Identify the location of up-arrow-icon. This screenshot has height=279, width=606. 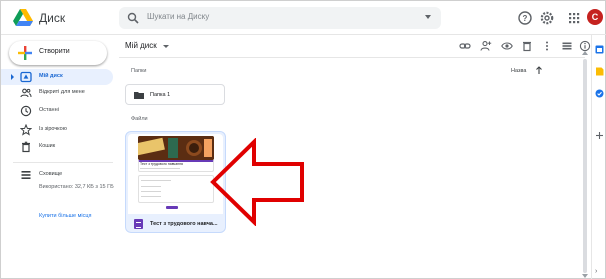
(539, 70).